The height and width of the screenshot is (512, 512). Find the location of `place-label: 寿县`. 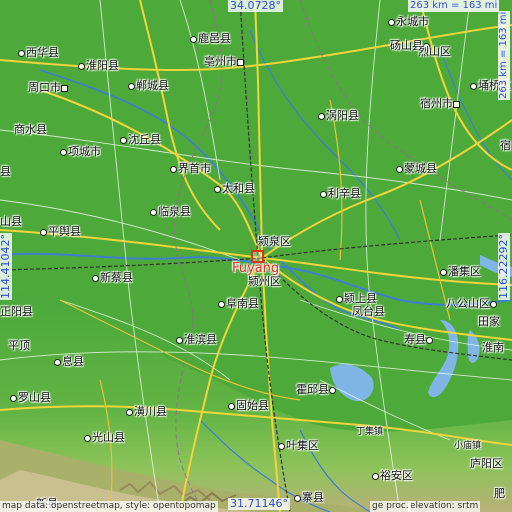

place-label: 寿县 is located at coordinates (419, 340).